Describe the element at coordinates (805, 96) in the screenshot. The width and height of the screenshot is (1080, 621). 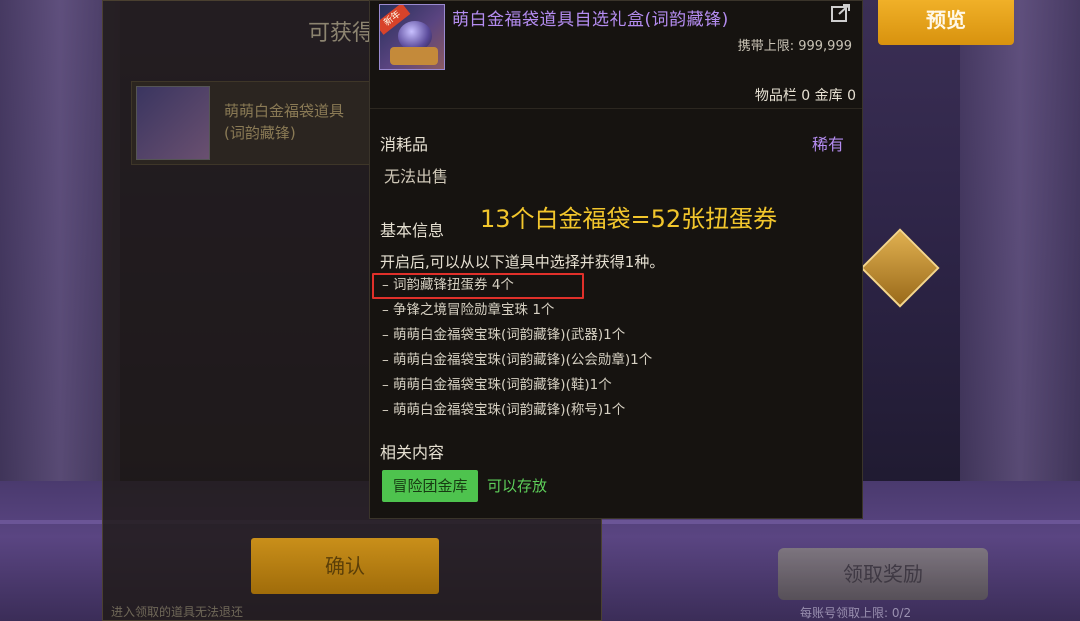
I see `storage-count: 物品栏 0 金库 0` at that location.